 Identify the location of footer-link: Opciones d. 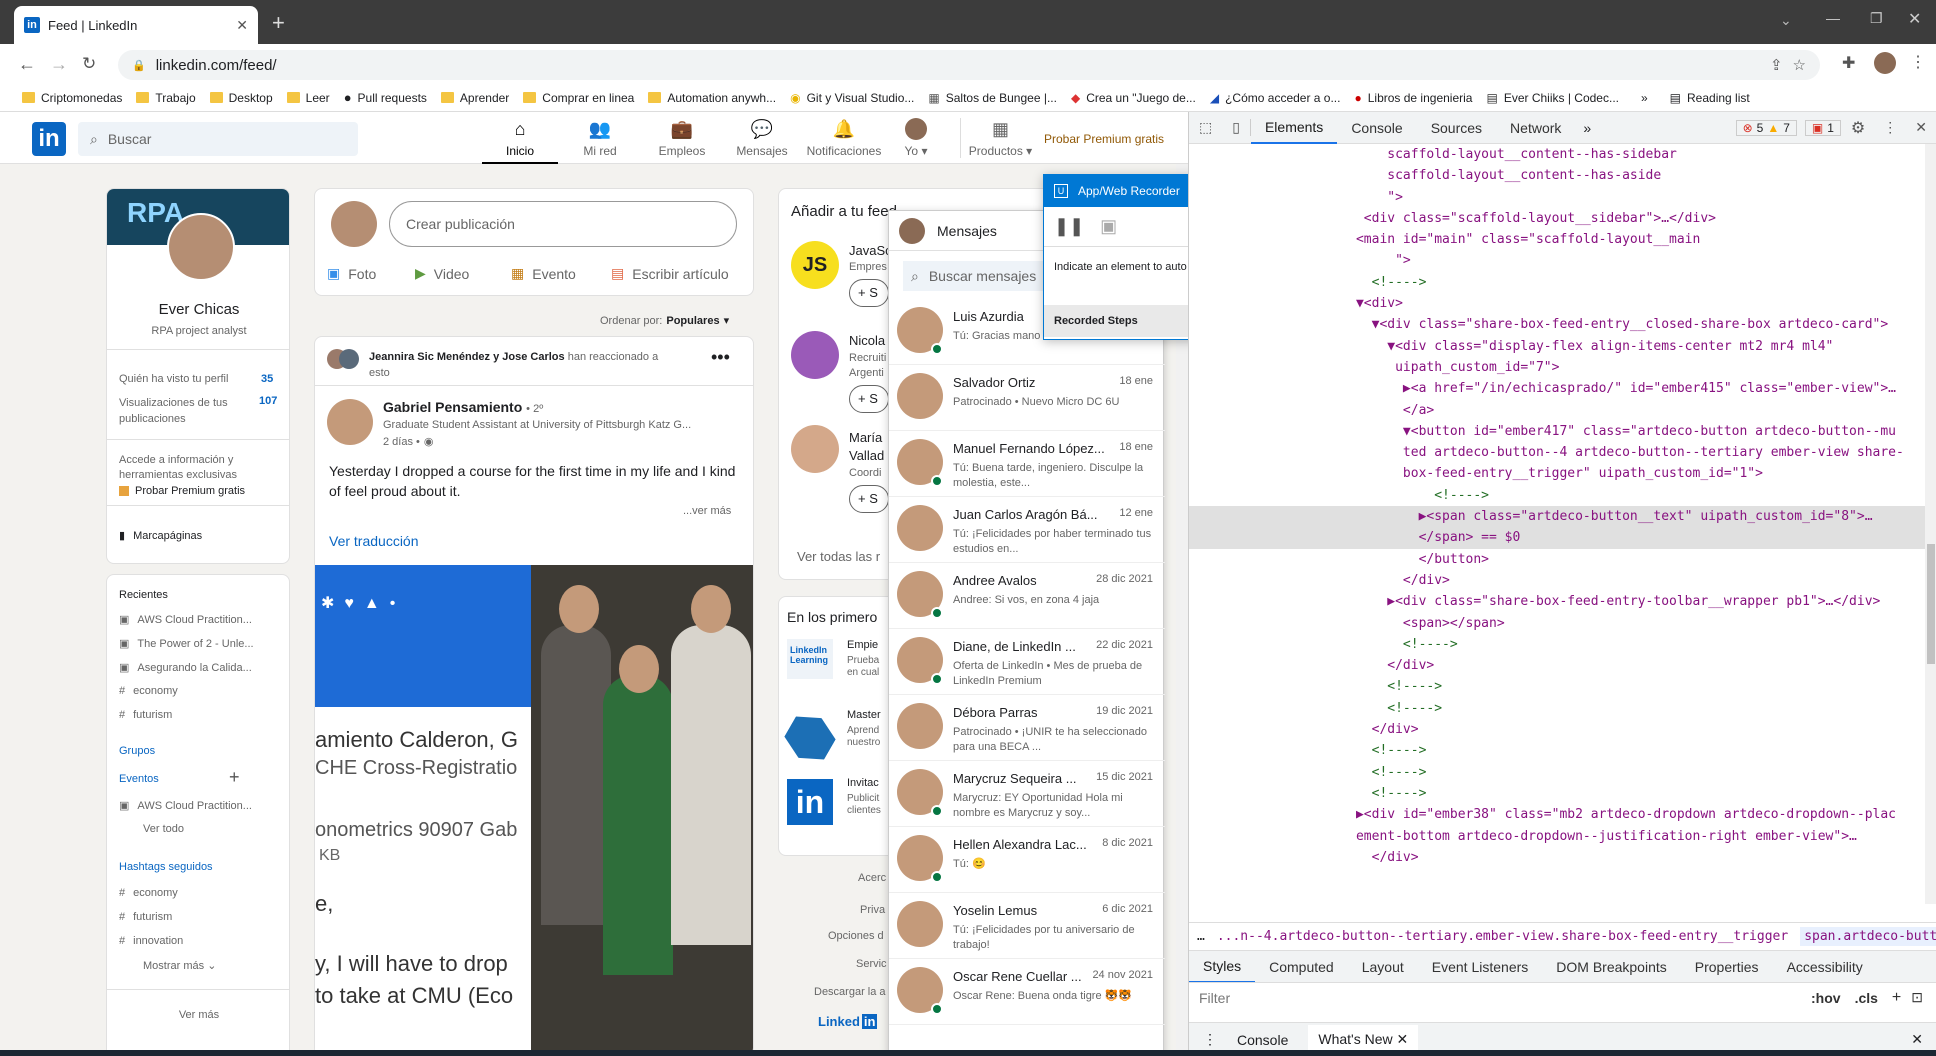
(856, 936).